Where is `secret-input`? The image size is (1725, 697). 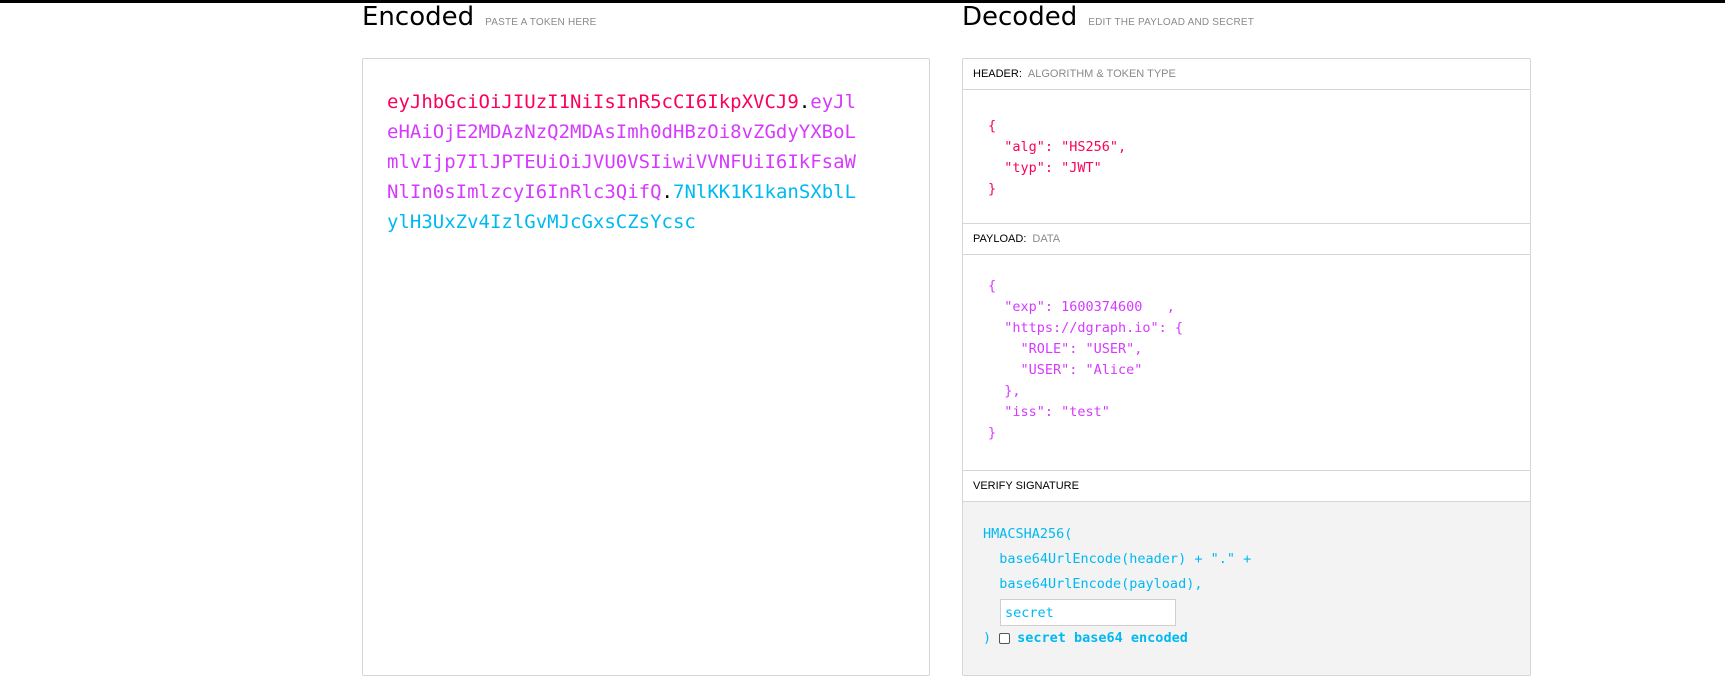
secret-input is located at coordinates (1088, 612).